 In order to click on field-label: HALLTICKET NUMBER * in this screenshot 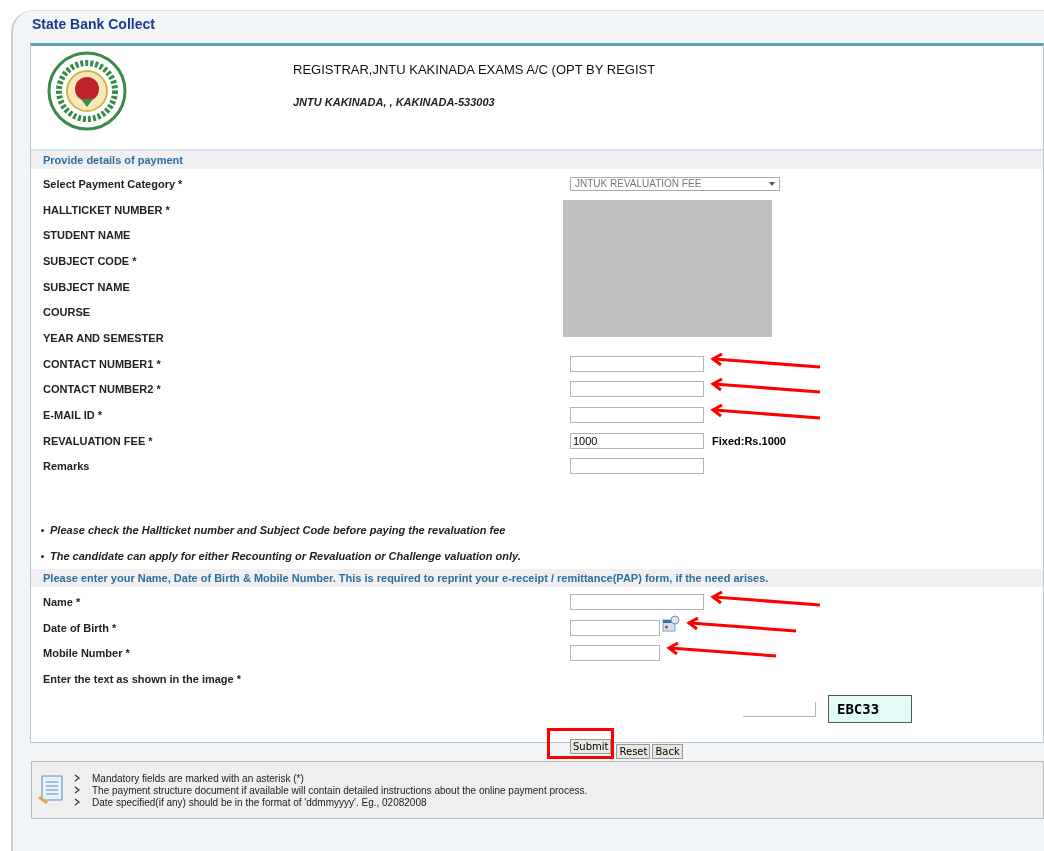, I will do `click(106, 209)`.